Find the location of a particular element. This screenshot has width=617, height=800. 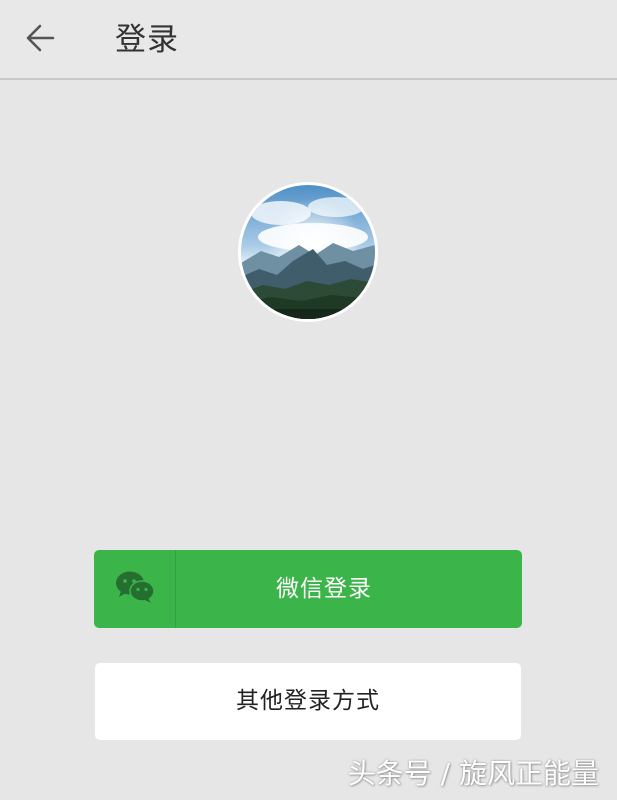

other-login-button: 其他登录方式 is located at coordinates (308, 701).